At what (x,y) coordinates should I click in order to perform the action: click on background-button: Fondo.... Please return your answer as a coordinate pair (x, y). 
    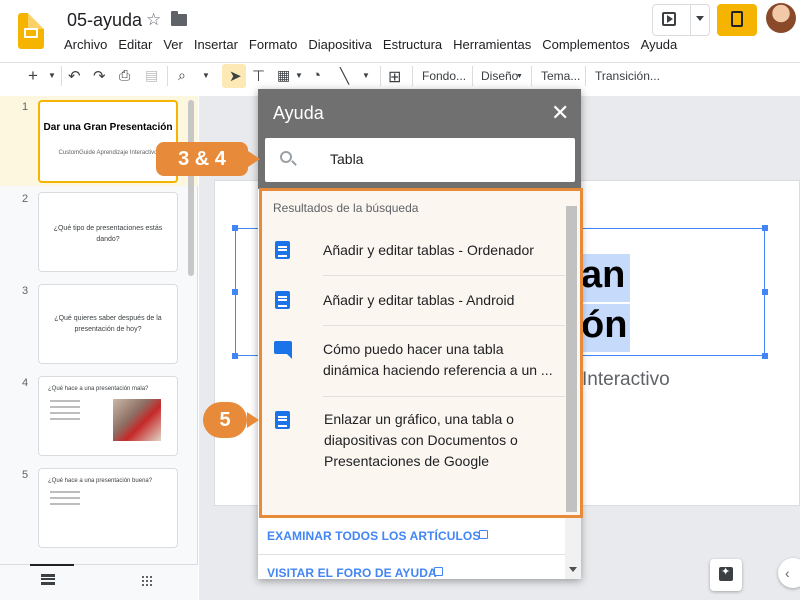
    Looking at the image, I should click on (444, 76).